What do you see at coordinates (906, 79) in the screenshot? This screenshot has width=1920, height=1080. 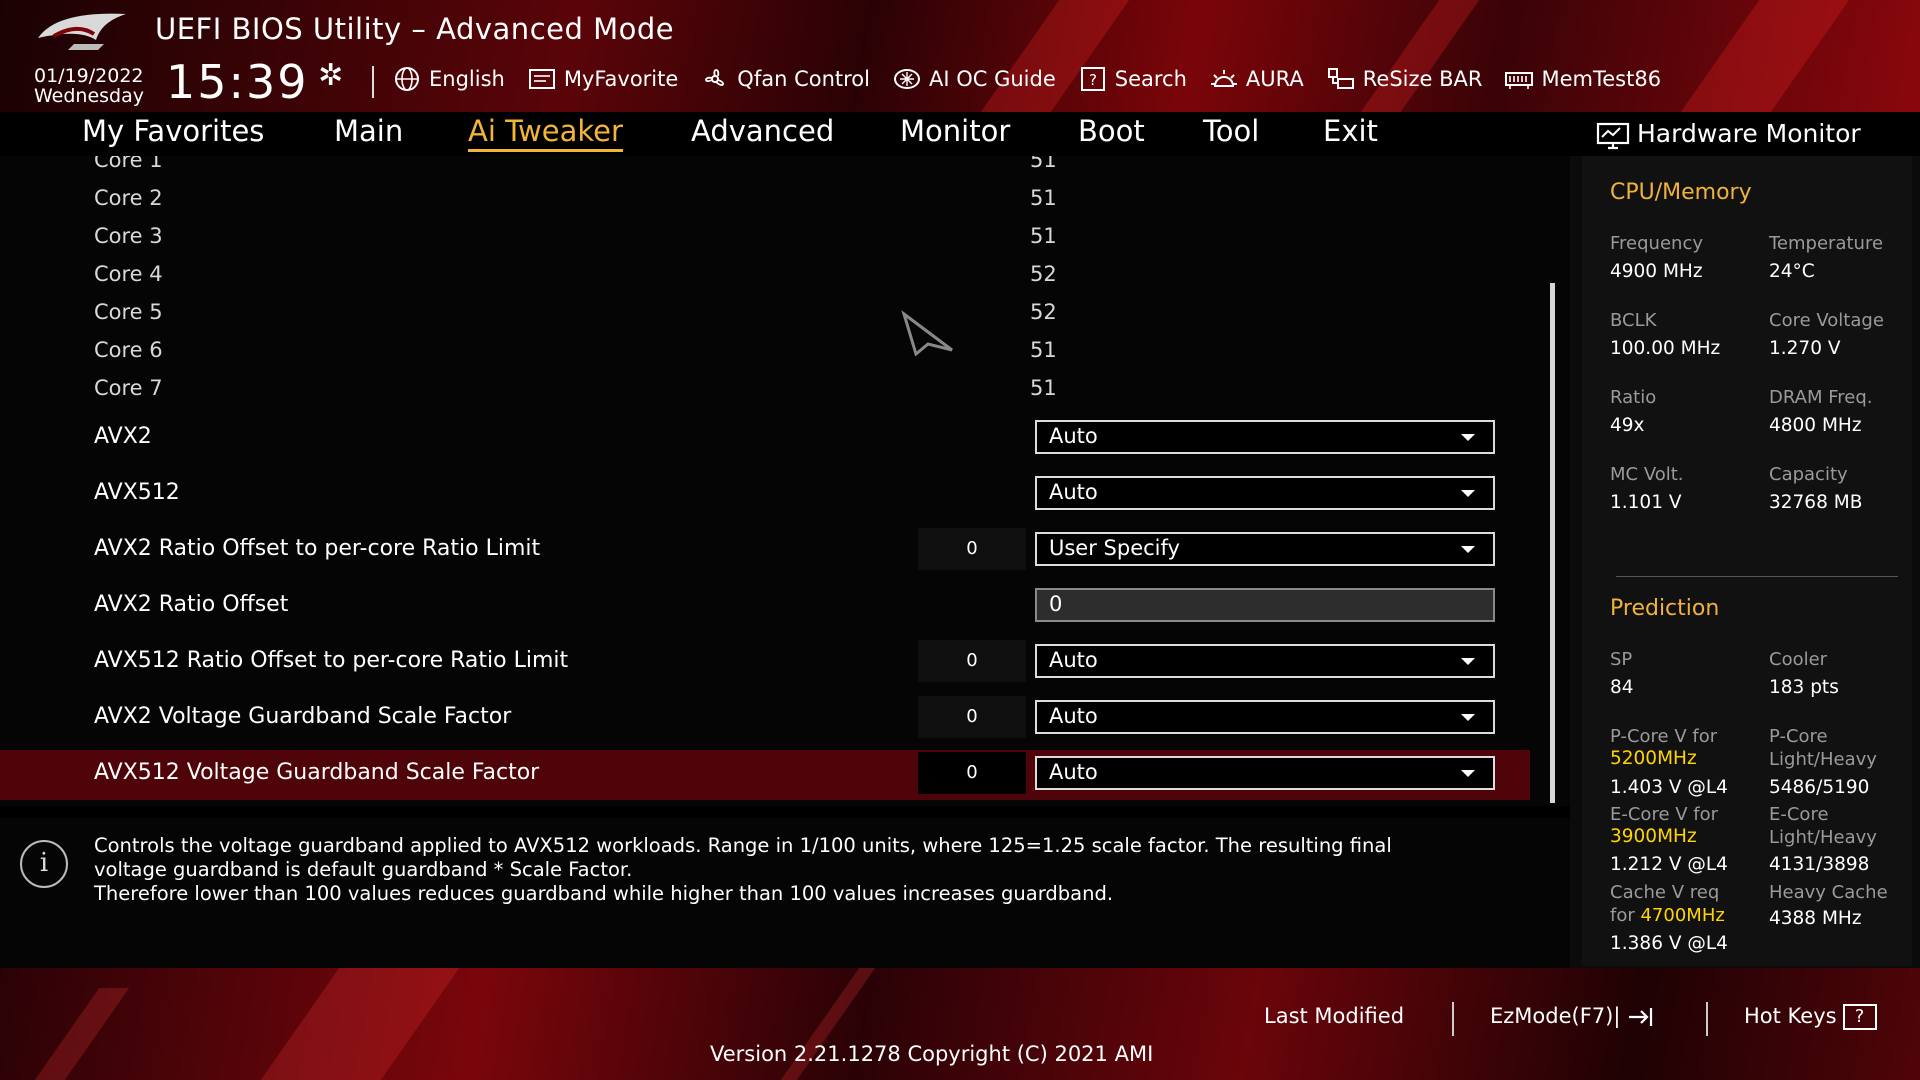 I see `ai-oc-guide-icon` at bounding box center [906, 79].